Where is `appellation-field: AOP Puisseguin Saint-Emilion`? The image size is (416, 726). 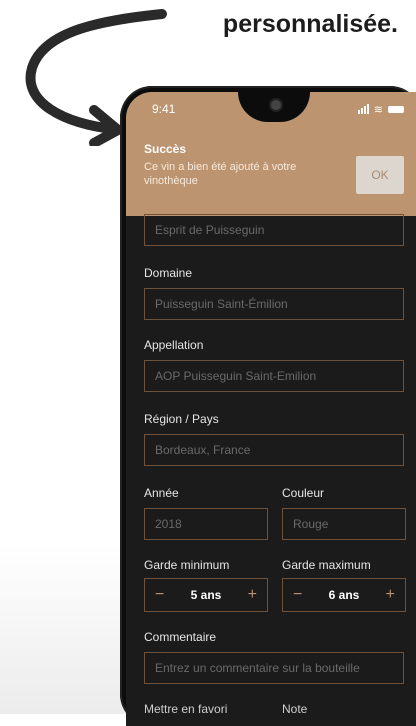
appellation-field: AOP Puisseguin Saint-Emilion is located at coordinates (274, 376).